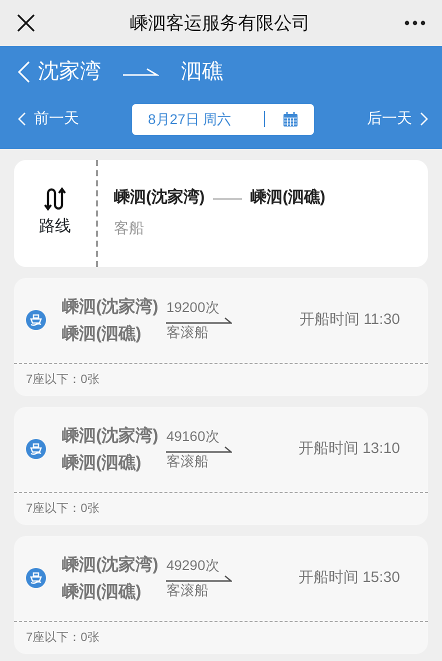 The width and height of the screenshot is (442, 661). I want to click on origin-name: 沈家湾, so click(69, 72).